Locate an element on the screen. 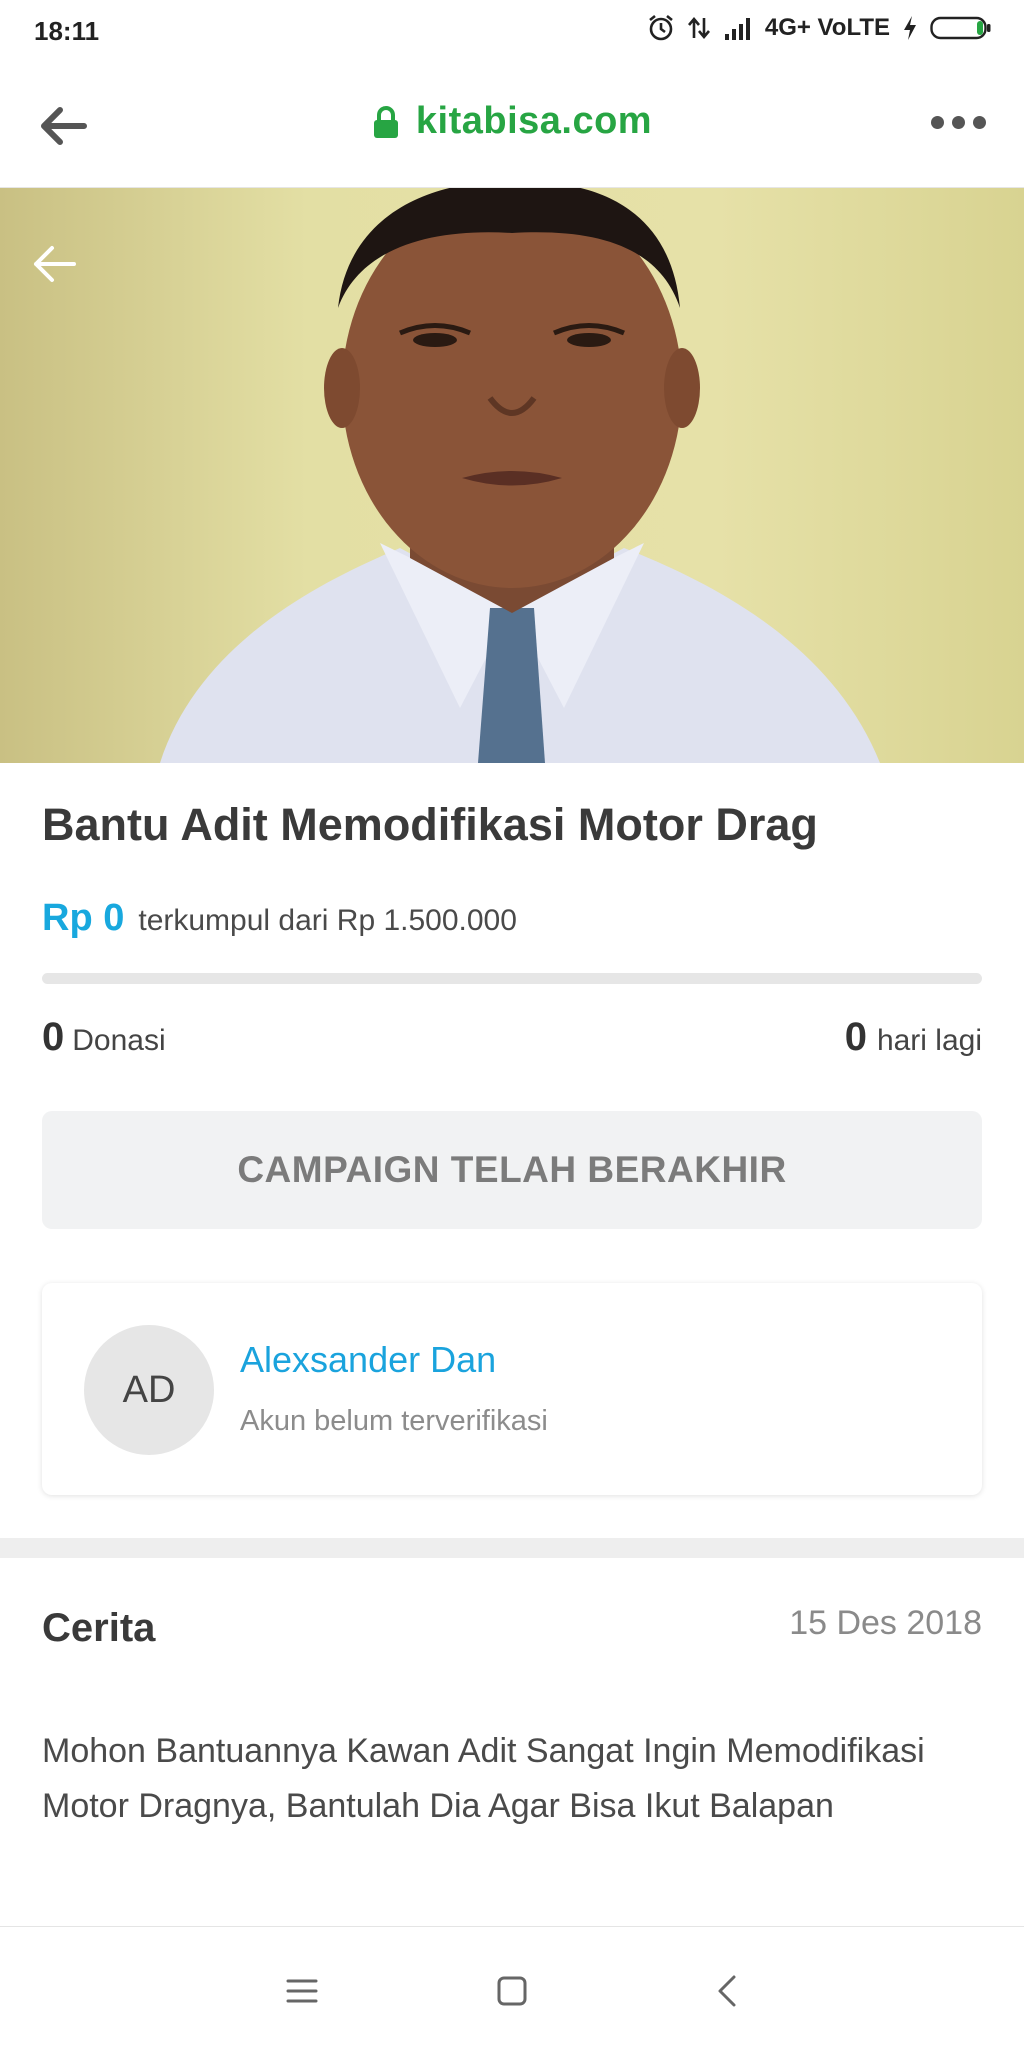 The height and width of the screenshot is (2048, 1024). donation-count: 0 is located at coordinates (53, 1037).